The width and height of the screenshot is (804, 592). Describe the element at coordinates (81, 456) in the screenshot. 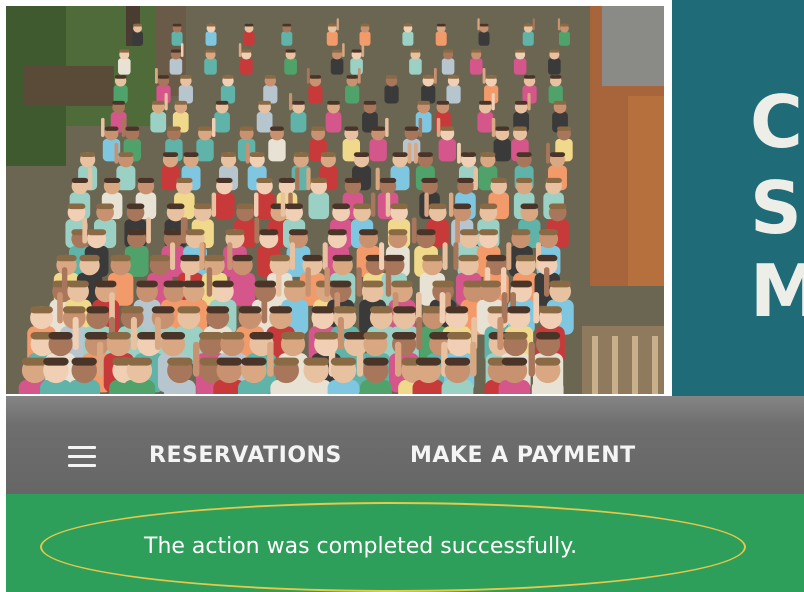

I see `hamburger-menu-icon` at that location.